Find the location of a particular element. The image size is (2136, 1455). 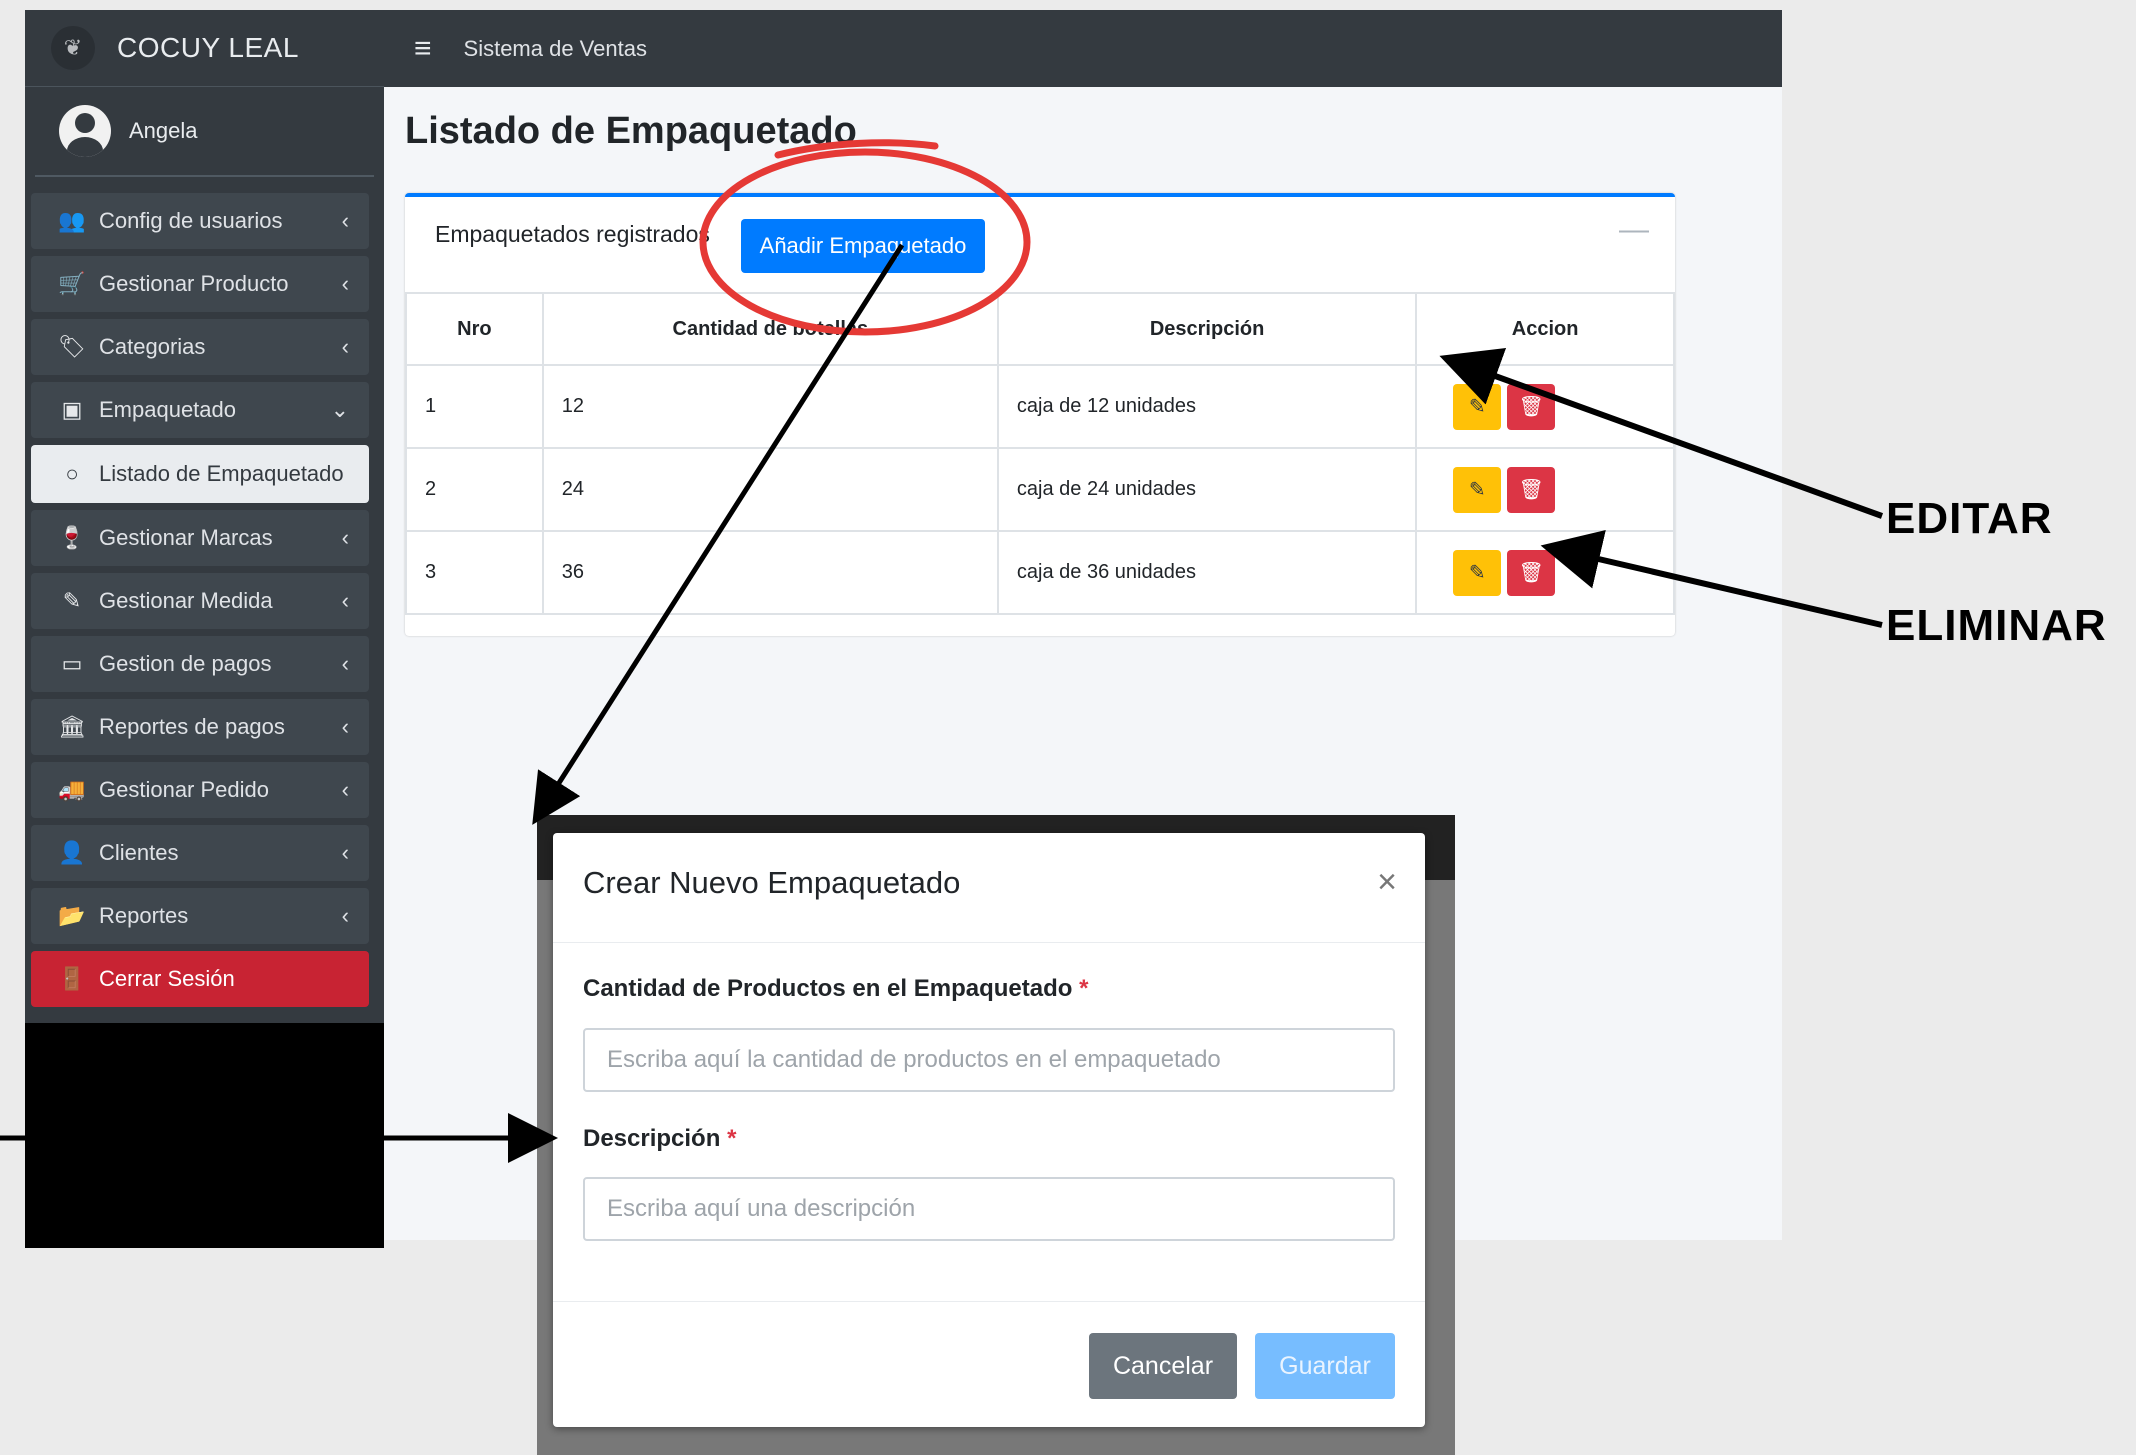

header-cantidad: Cantidad de botellas is located at coordinates (770, 329).